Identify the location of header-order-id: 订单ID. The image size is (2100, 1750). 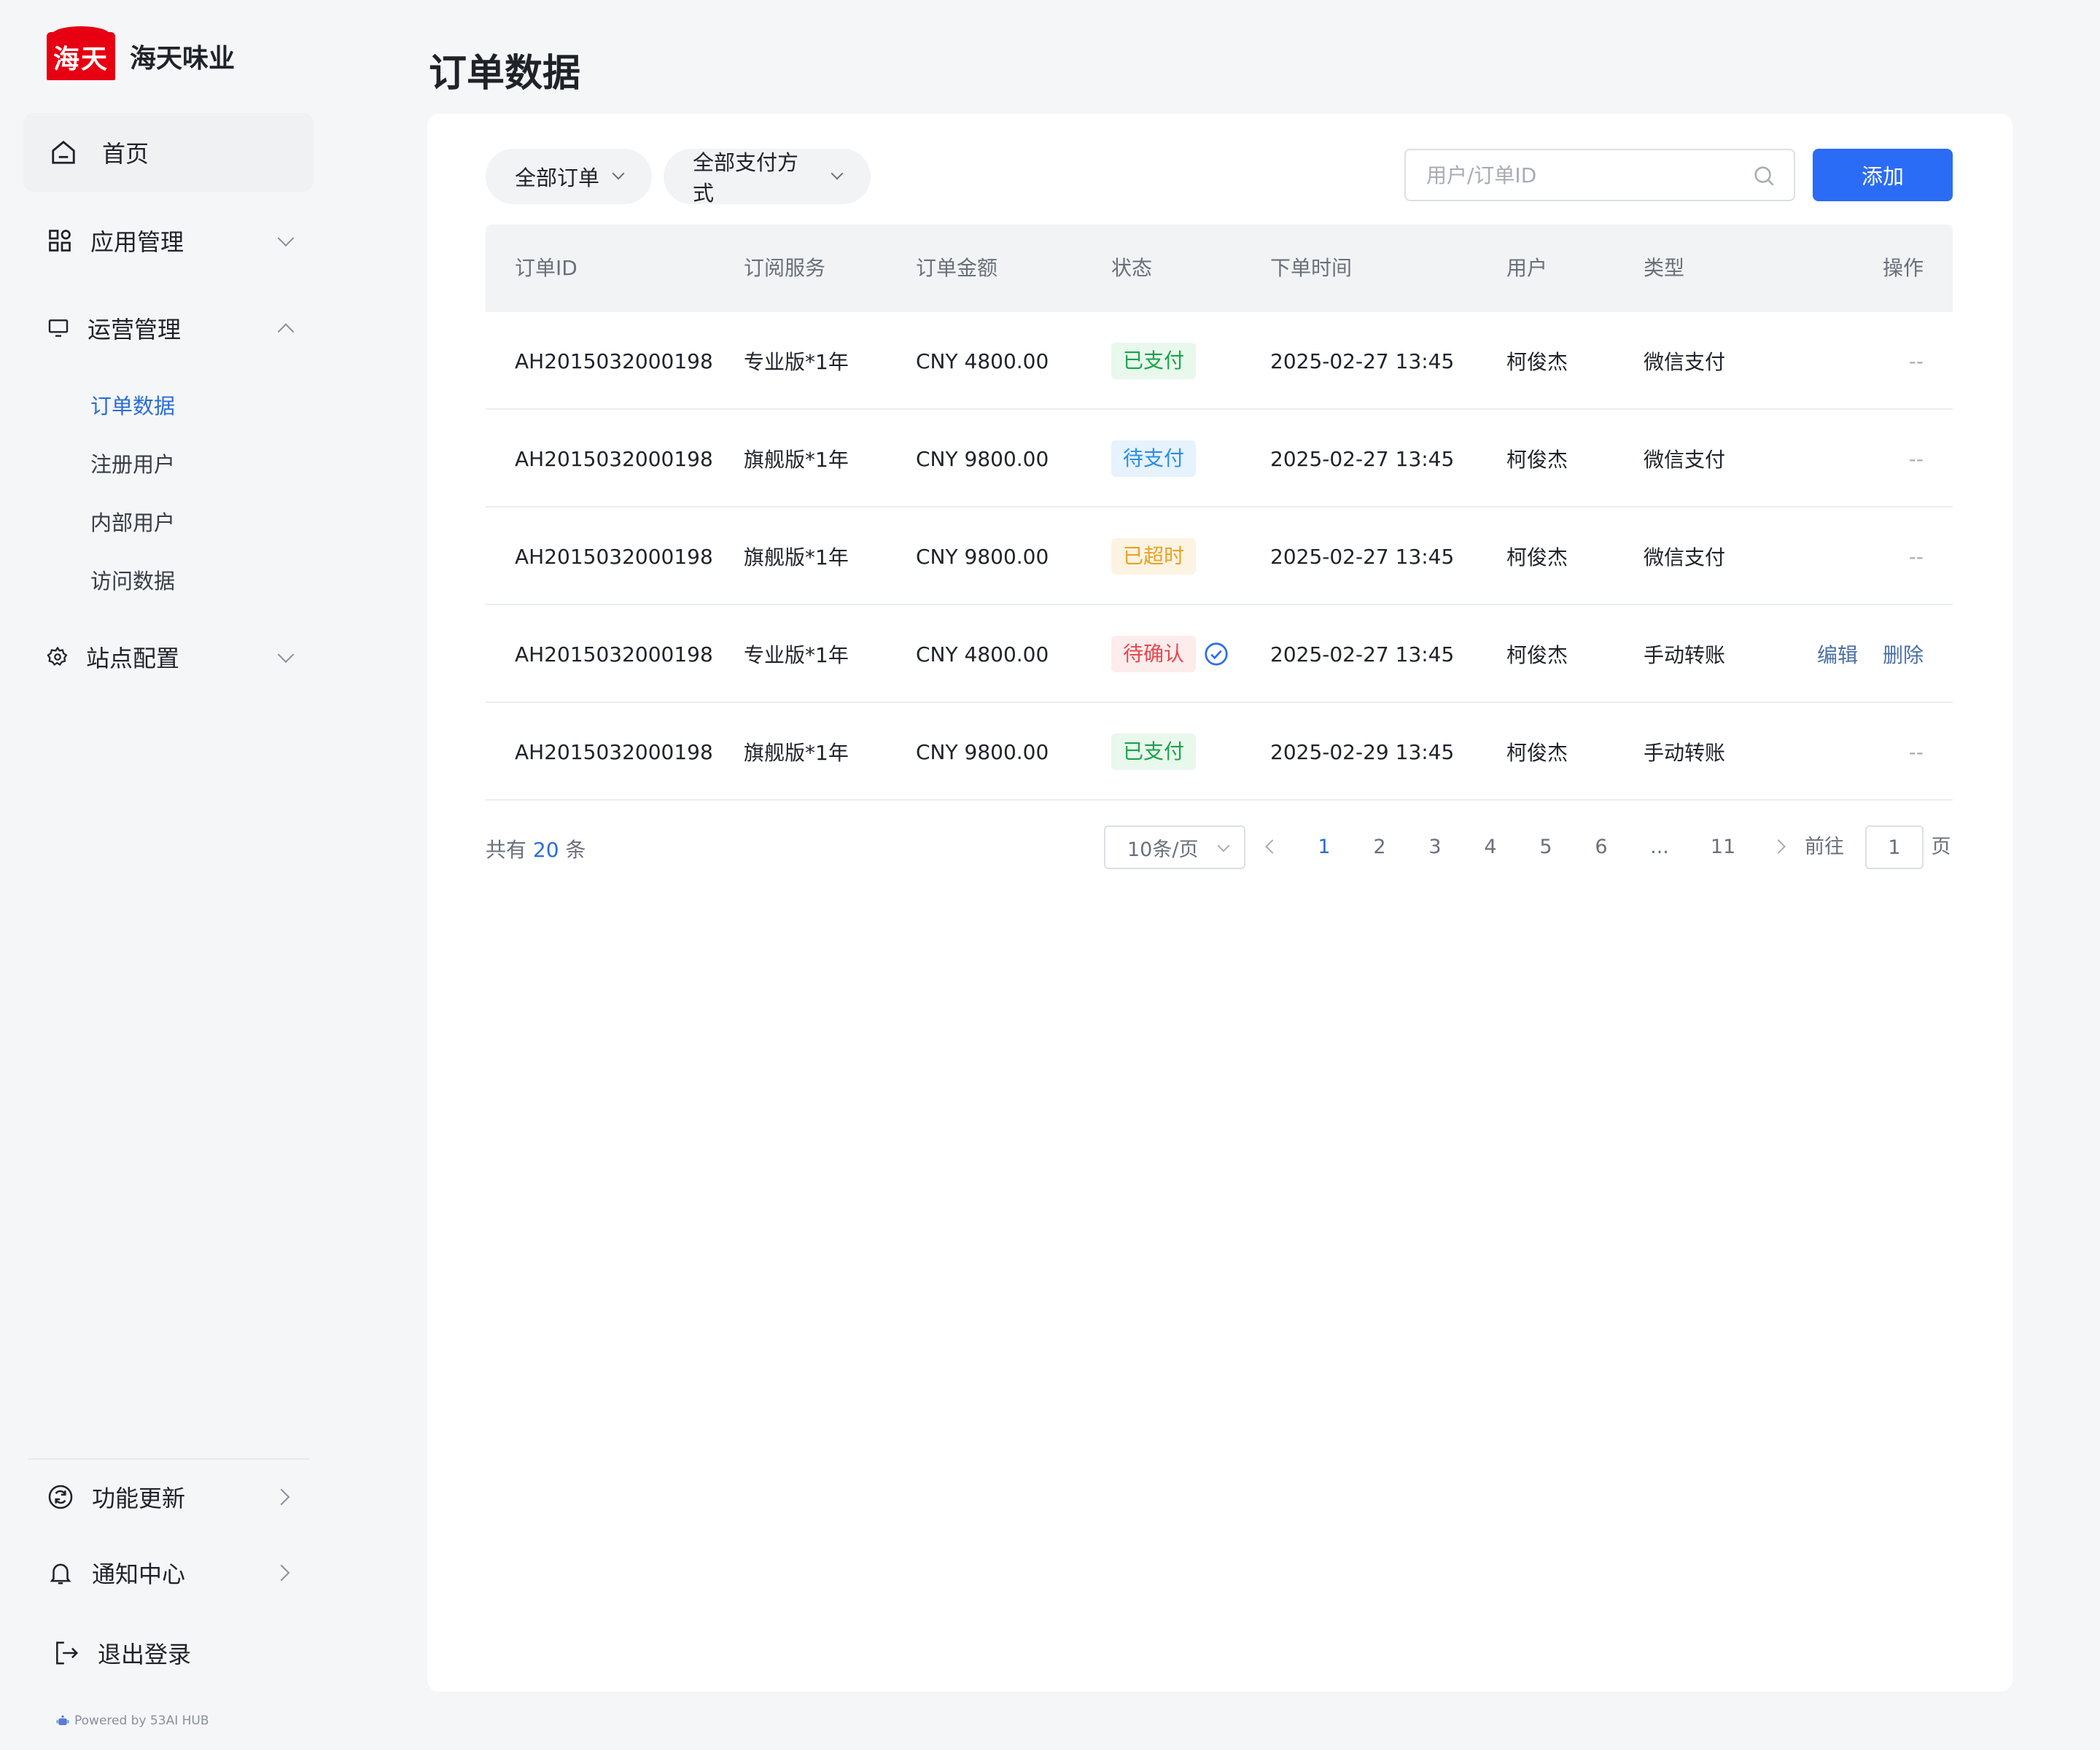
(546, 268).